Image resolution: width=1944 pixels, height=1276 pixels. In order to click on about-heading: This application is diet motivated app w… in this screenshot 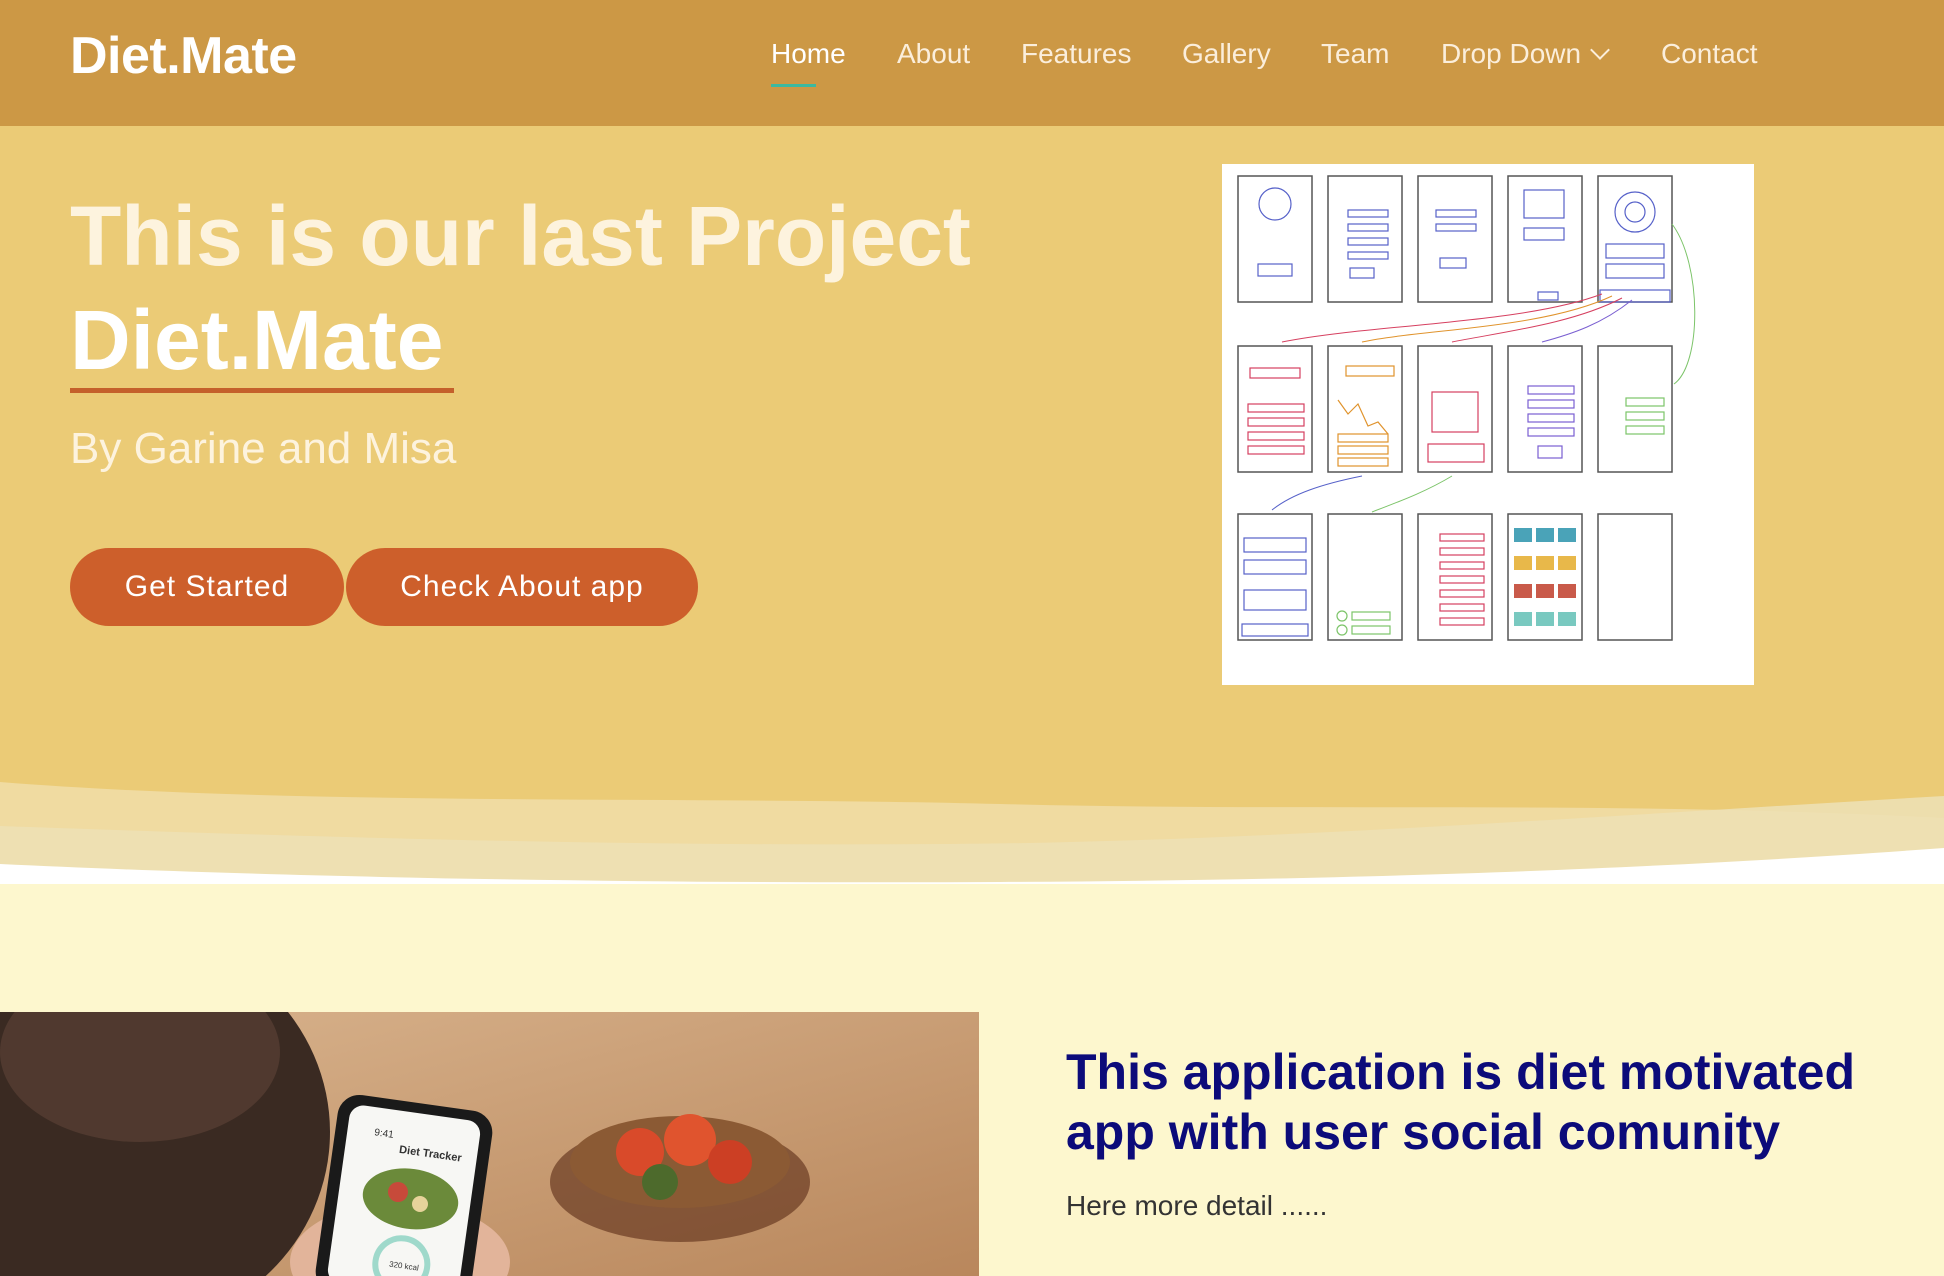, I will do `click(1461, 1102)`.